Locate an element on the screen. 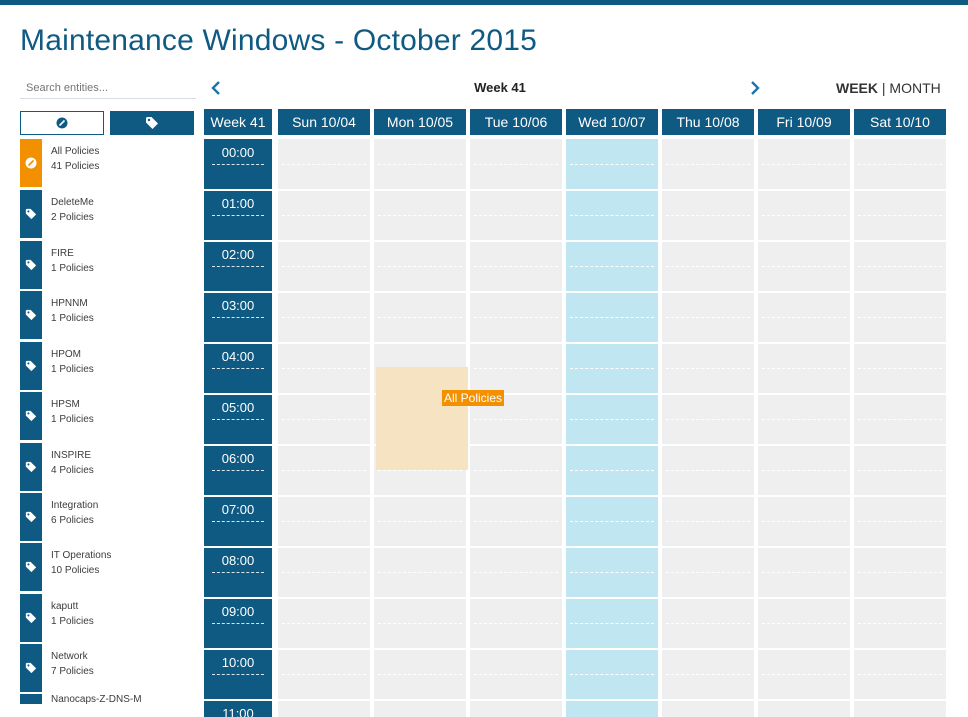 The height and width of the screenshot is (717, 968). week-view-link: WEEK is located at coordinates (857, 88).